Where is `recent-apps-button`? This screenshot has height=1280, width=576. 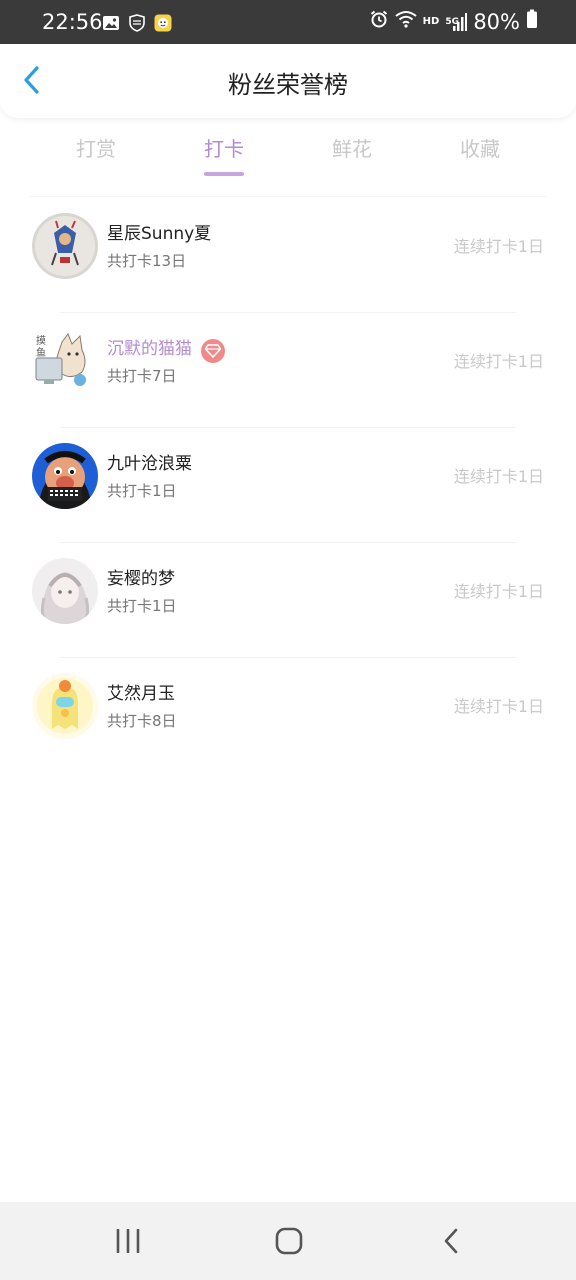 recent-apps-button is located at coordinates (128, 1241).